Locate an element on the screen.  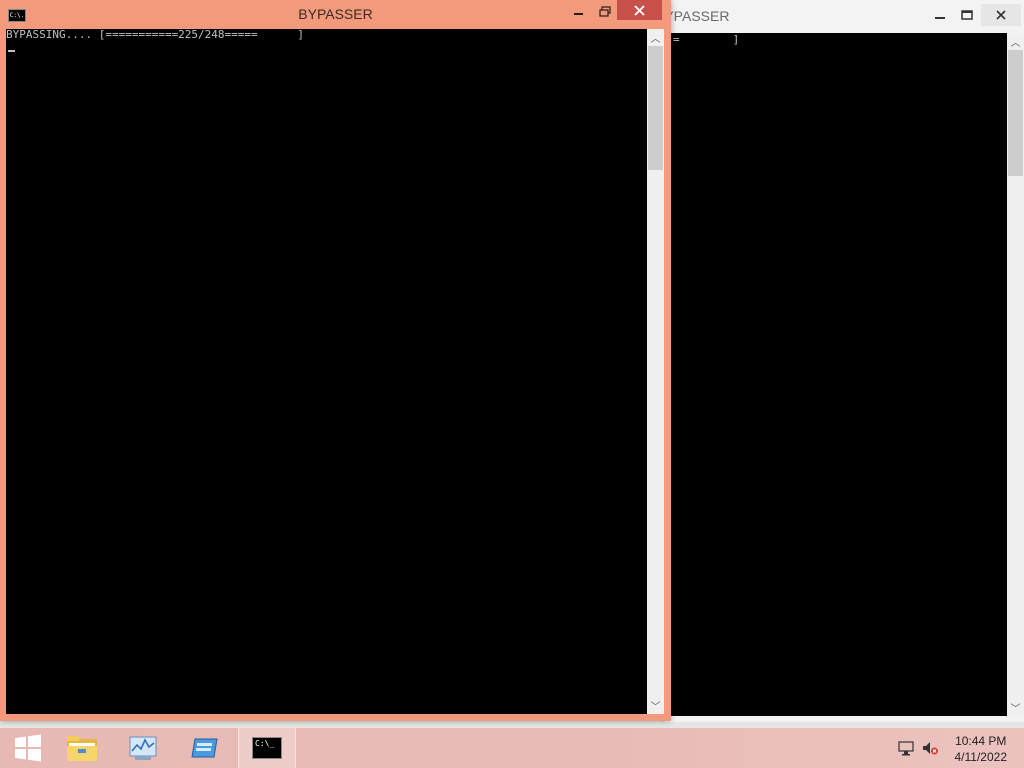
maximize-button is located at coordinates (967, 15).